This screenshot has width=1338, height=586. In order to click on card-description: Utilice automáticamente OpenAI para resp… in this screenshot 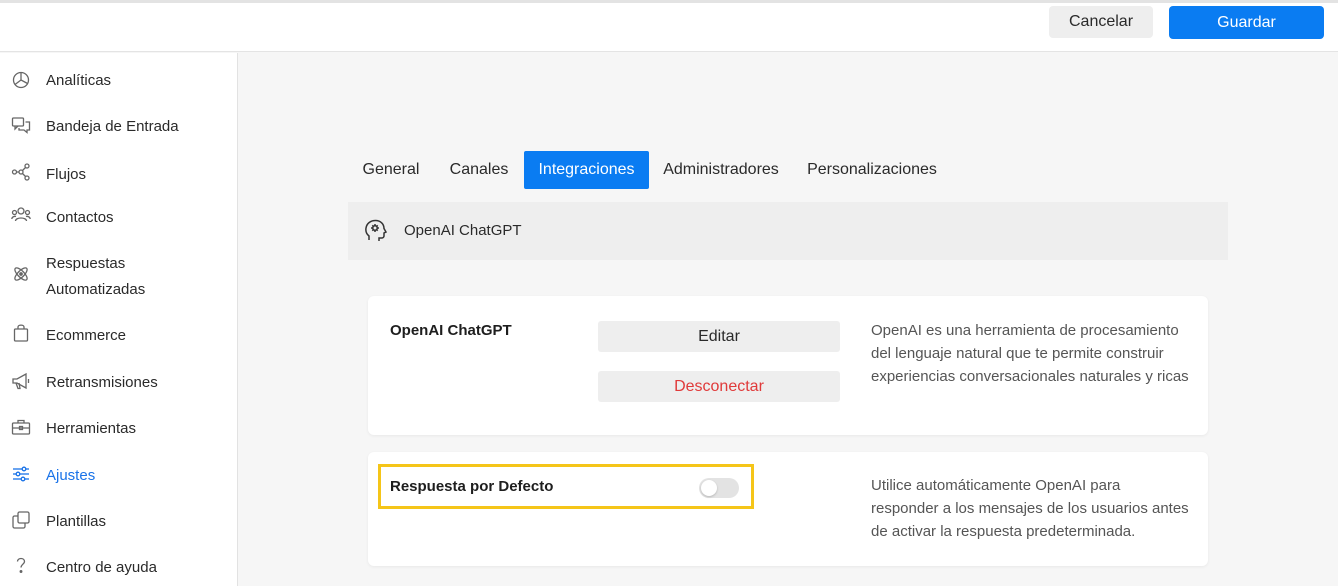, I will do `click(1030, 508)`.